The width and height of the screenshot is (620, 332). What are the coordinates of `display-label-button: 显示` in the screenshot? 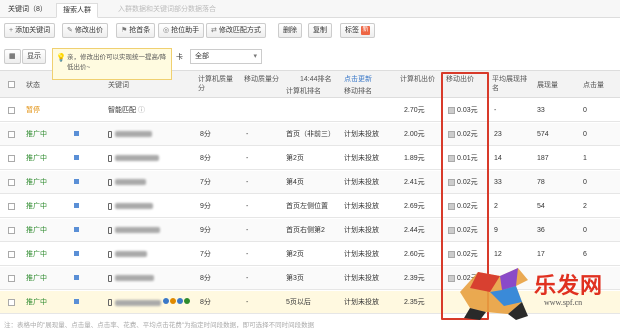 It's located at (34, 56).